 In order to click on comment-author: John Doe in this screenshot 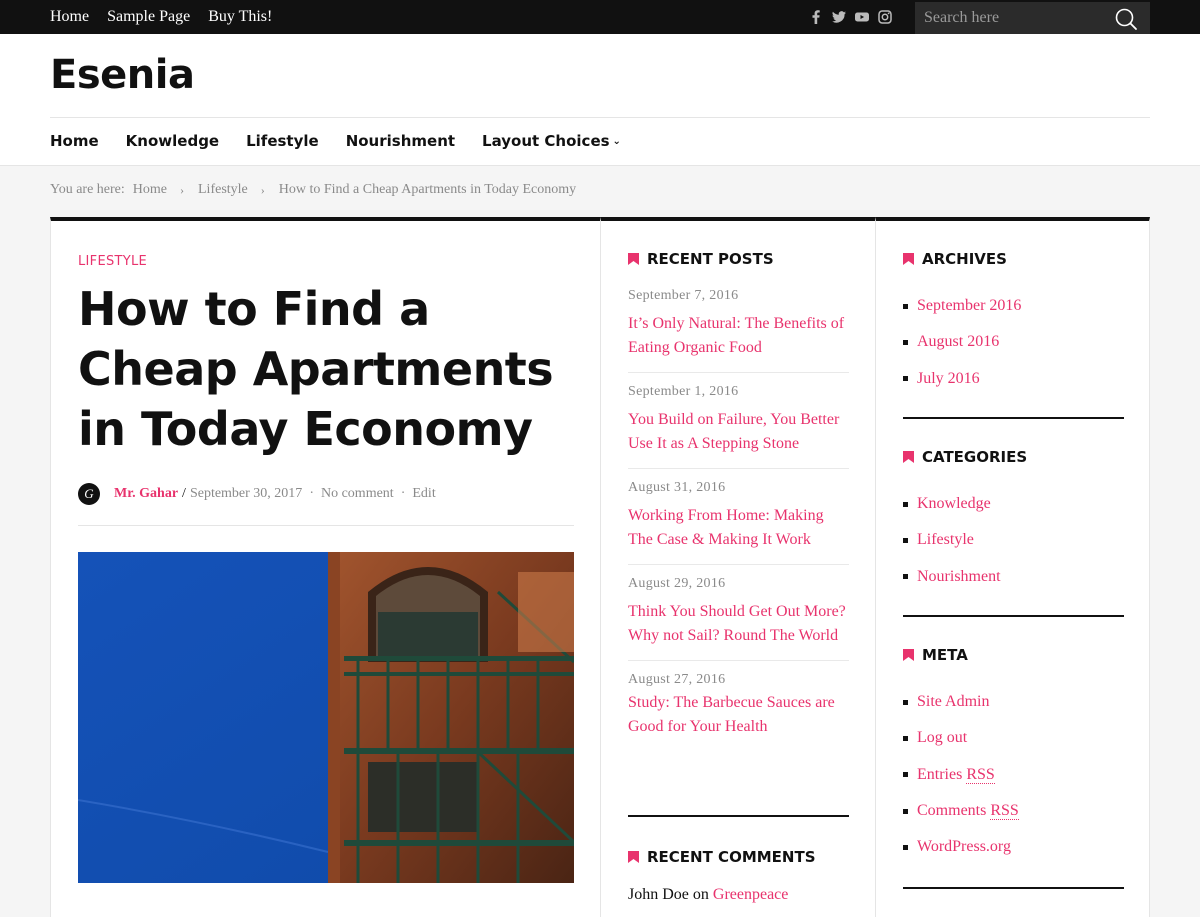, I will do `click(658, 894)`.